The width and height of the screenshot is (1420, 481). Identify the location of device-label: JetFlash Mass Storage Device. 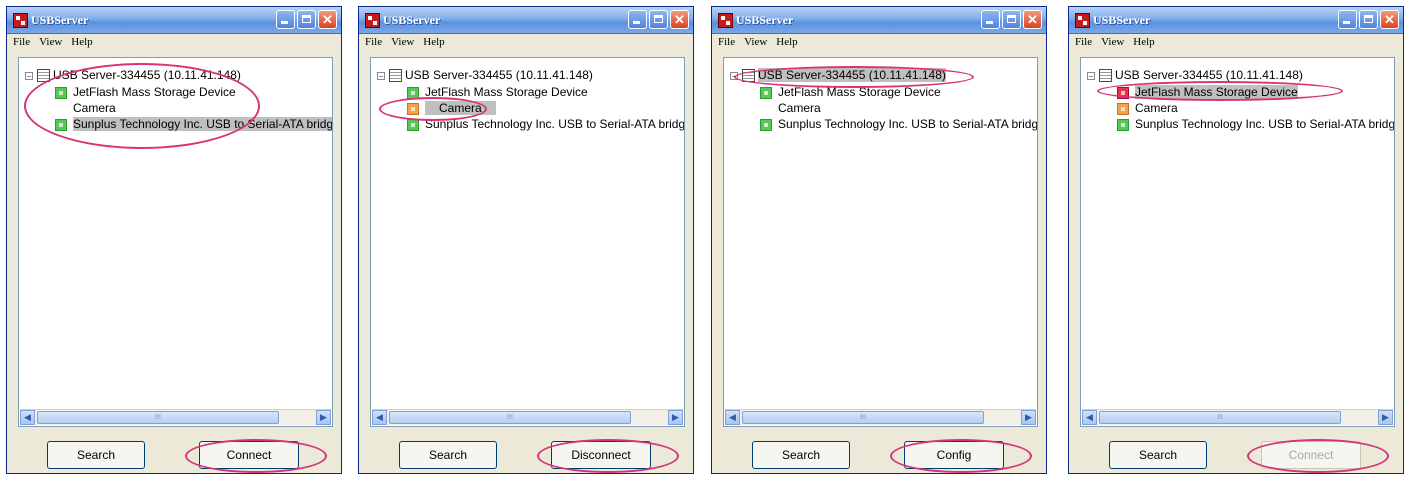
(1216, 92).